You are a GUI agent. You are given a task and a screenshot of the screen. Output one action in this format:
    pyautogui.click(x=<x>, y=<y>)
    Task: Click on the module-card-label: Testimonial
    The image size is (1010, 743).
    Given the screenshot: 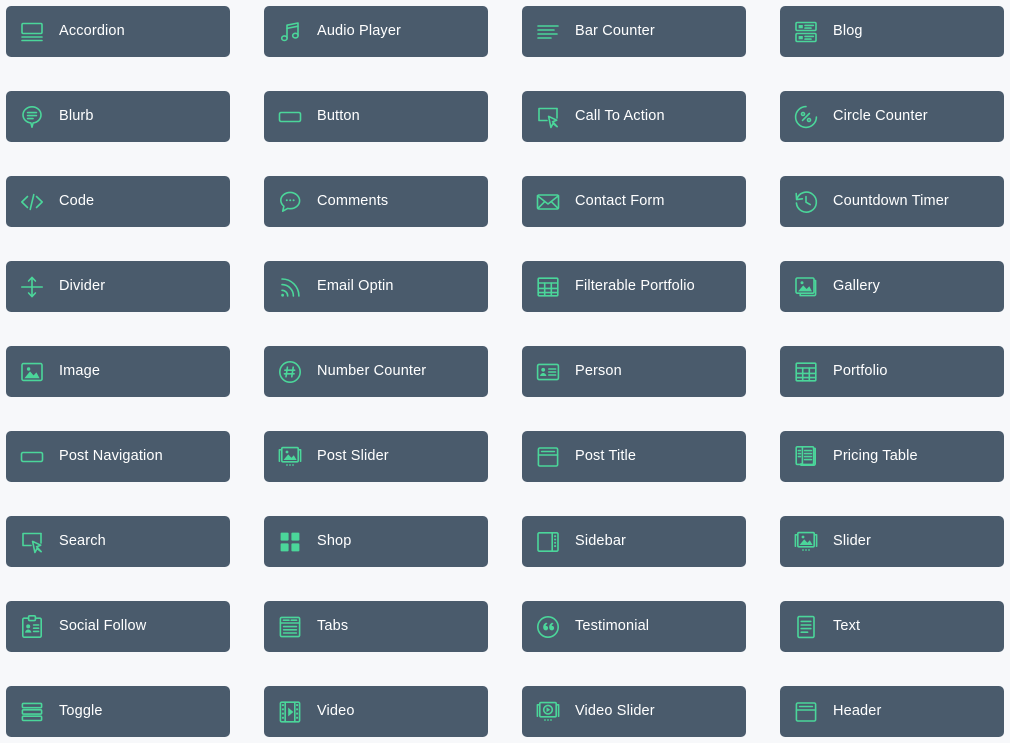 What is the action you would take?
    pyautogui.click(x=612, y=626)
    